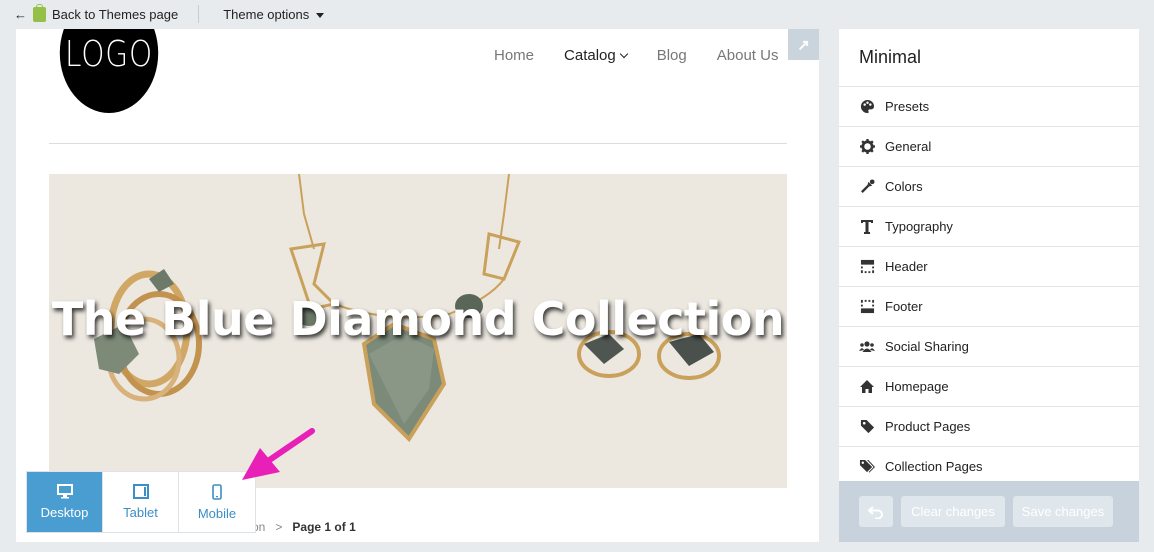 The image size is (1154, 552). I want to click on undo-icon, so click(875, 512).